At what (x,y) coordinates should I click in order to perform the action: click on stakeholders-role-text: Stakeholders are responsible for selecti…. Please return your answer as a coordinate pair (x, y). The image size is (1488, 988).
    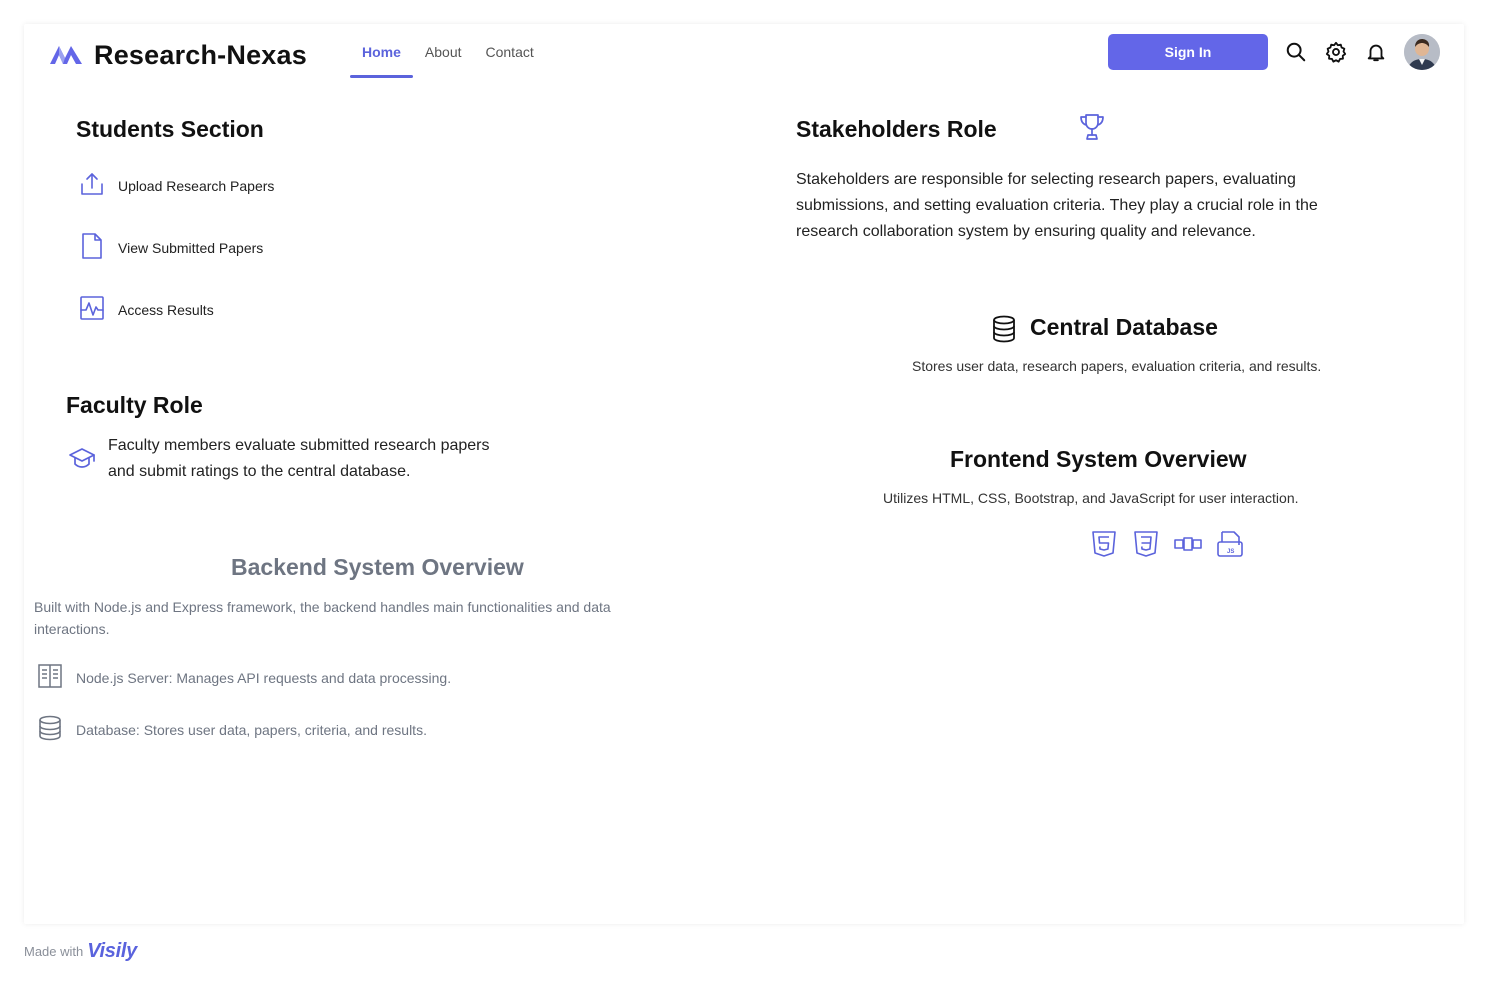
    Looking at the image, I should click on (1057, 205).